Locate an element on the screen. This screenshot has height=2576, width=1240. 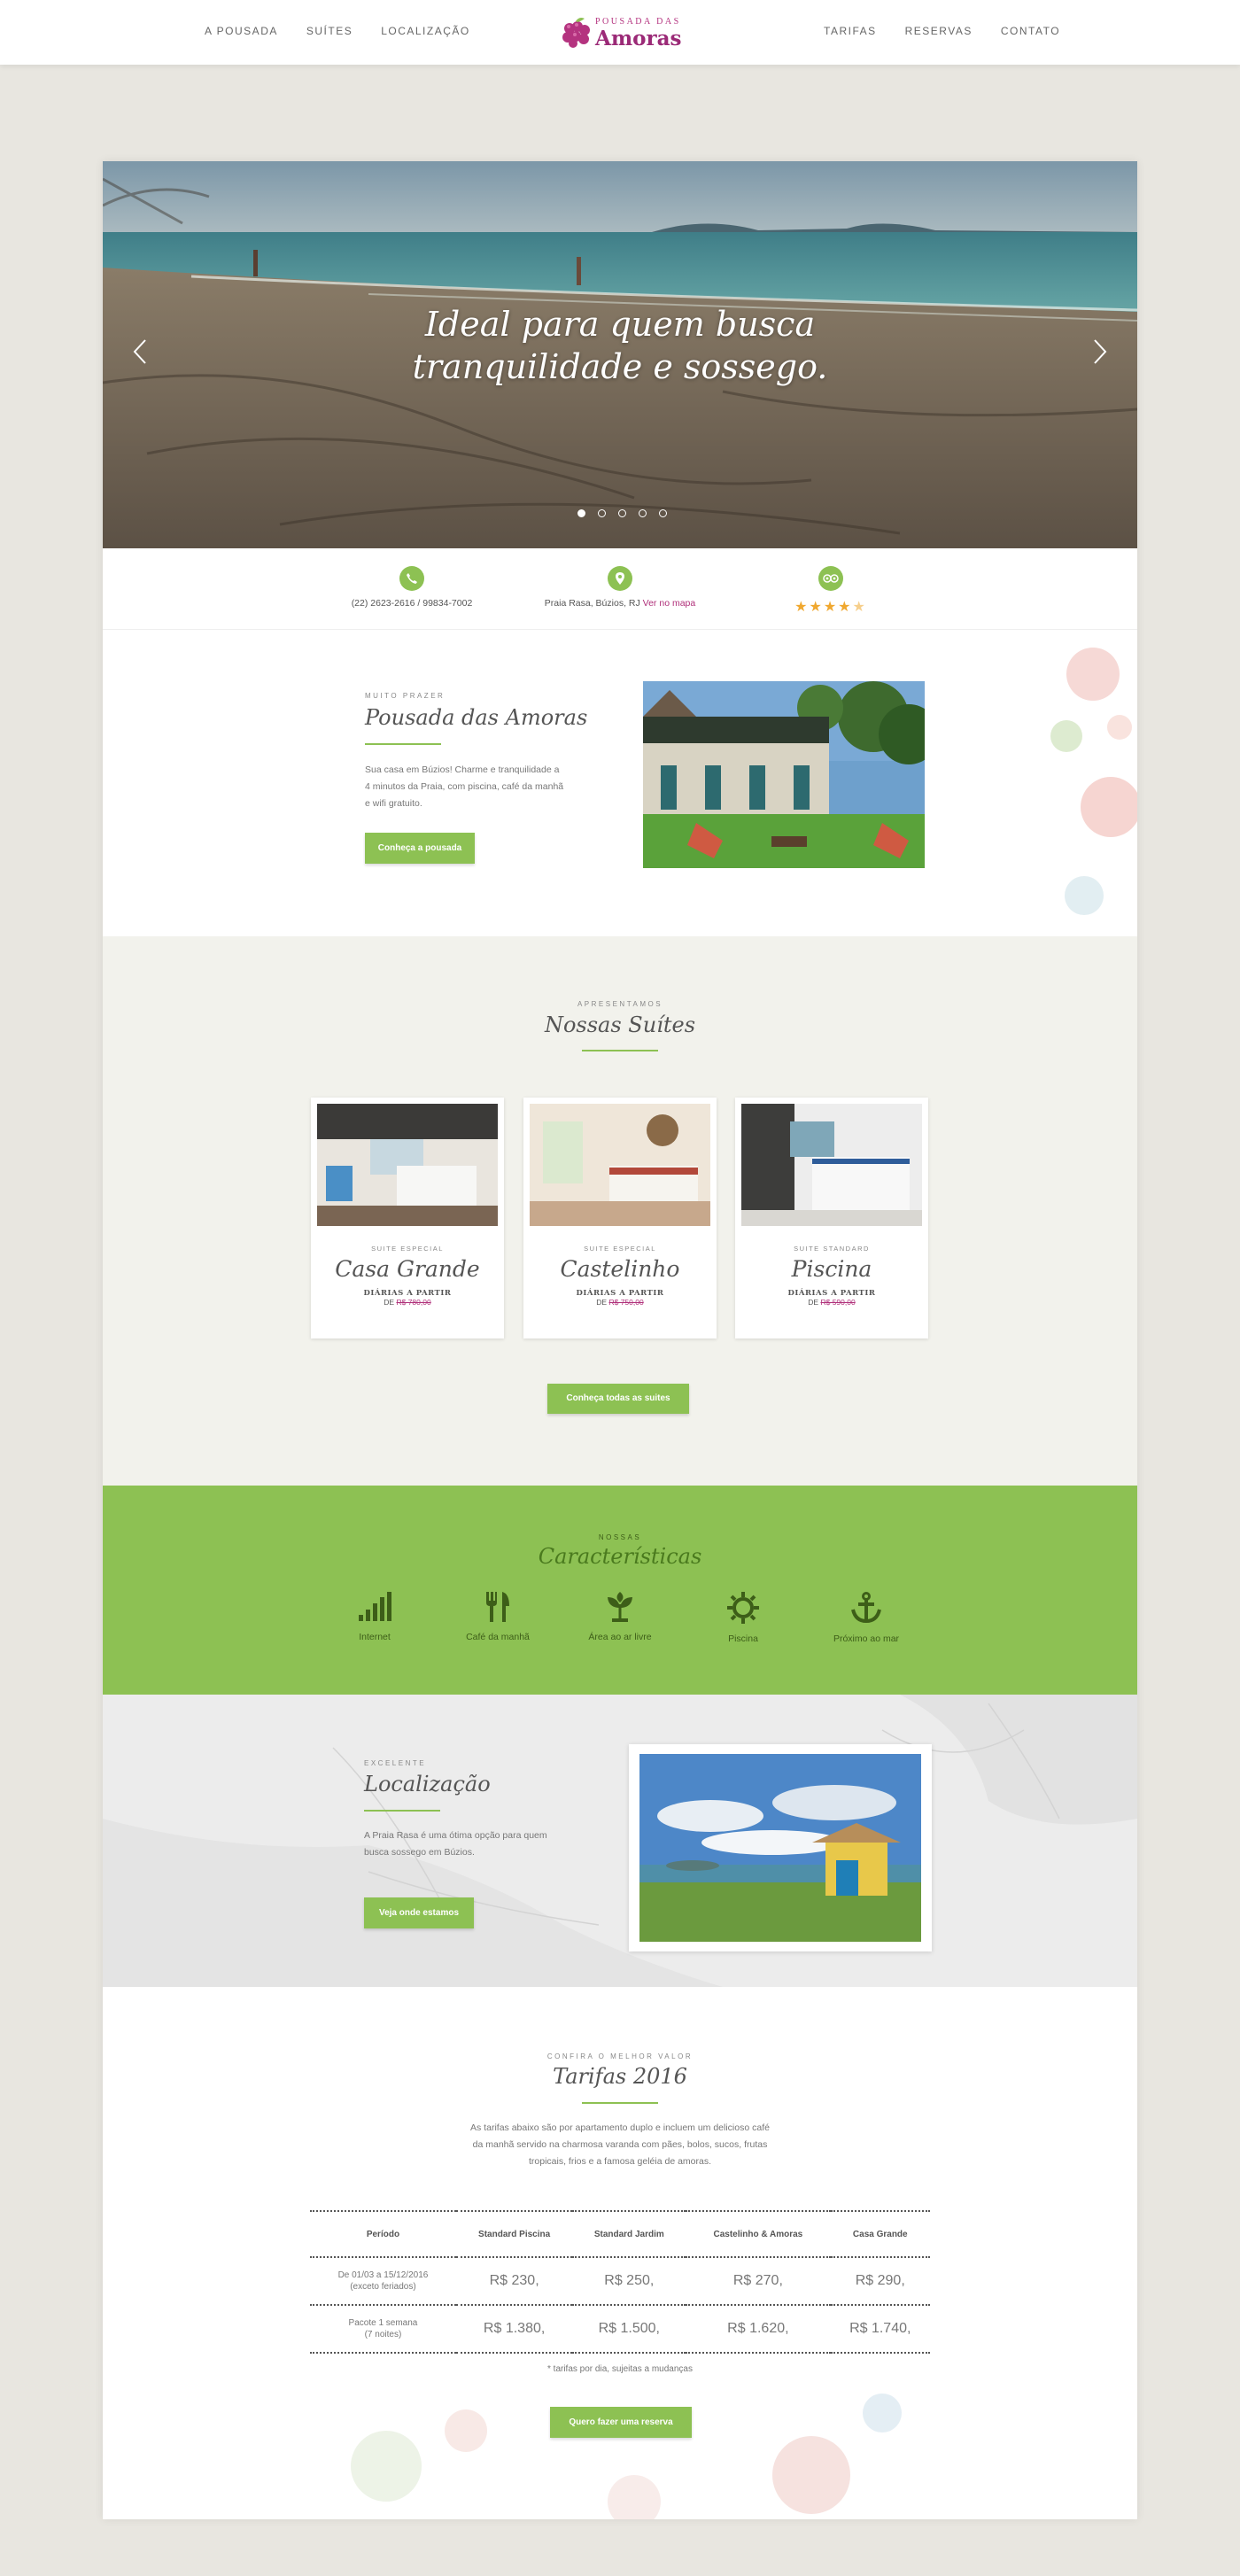
info-phone: (22) 2623-2616 / 99834-7002 is located at coordinates (412, 587).